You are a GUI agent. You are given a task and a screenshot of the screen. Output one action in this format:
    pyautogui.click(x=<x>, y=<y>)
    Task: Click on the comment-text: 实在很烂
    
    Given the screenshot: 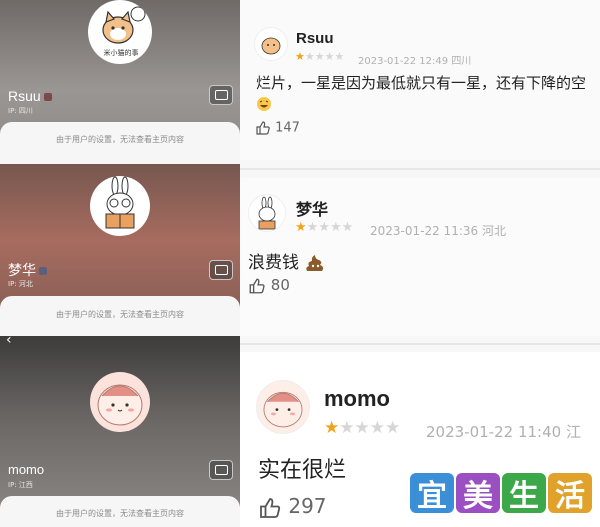 What is the action you would take?
    pyautogui.click(x=302, y=470)
    